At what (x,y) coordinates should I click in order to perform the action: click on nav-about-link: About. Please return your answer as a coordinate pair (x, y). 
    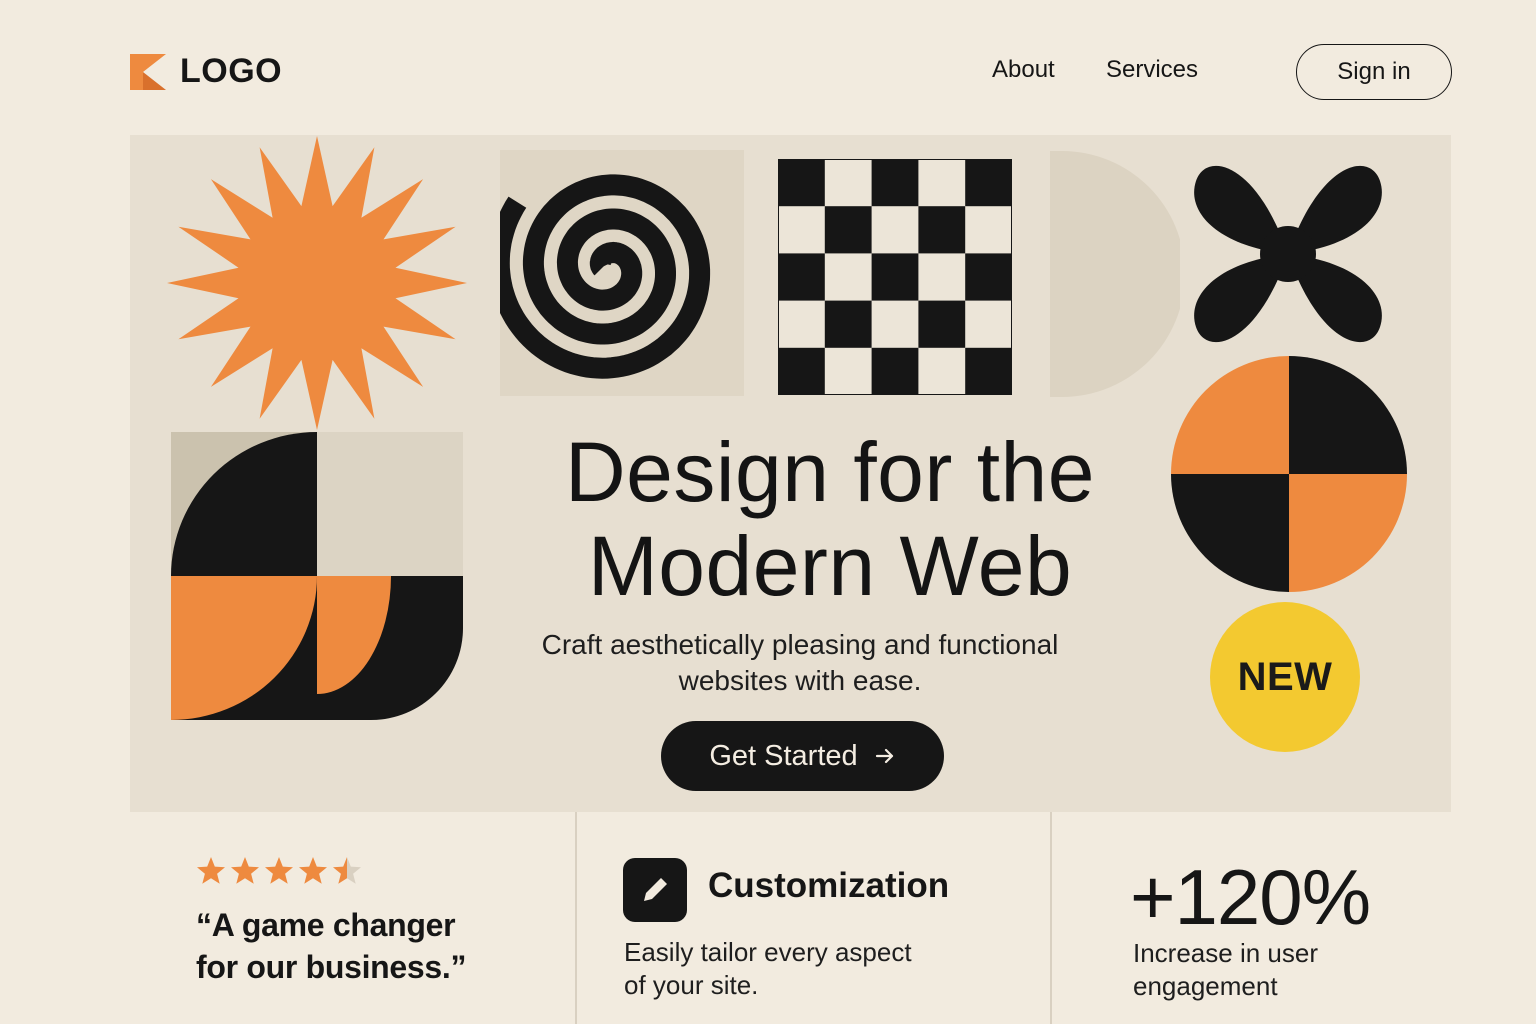
    Looking at the image, I should click on (1023, 70).